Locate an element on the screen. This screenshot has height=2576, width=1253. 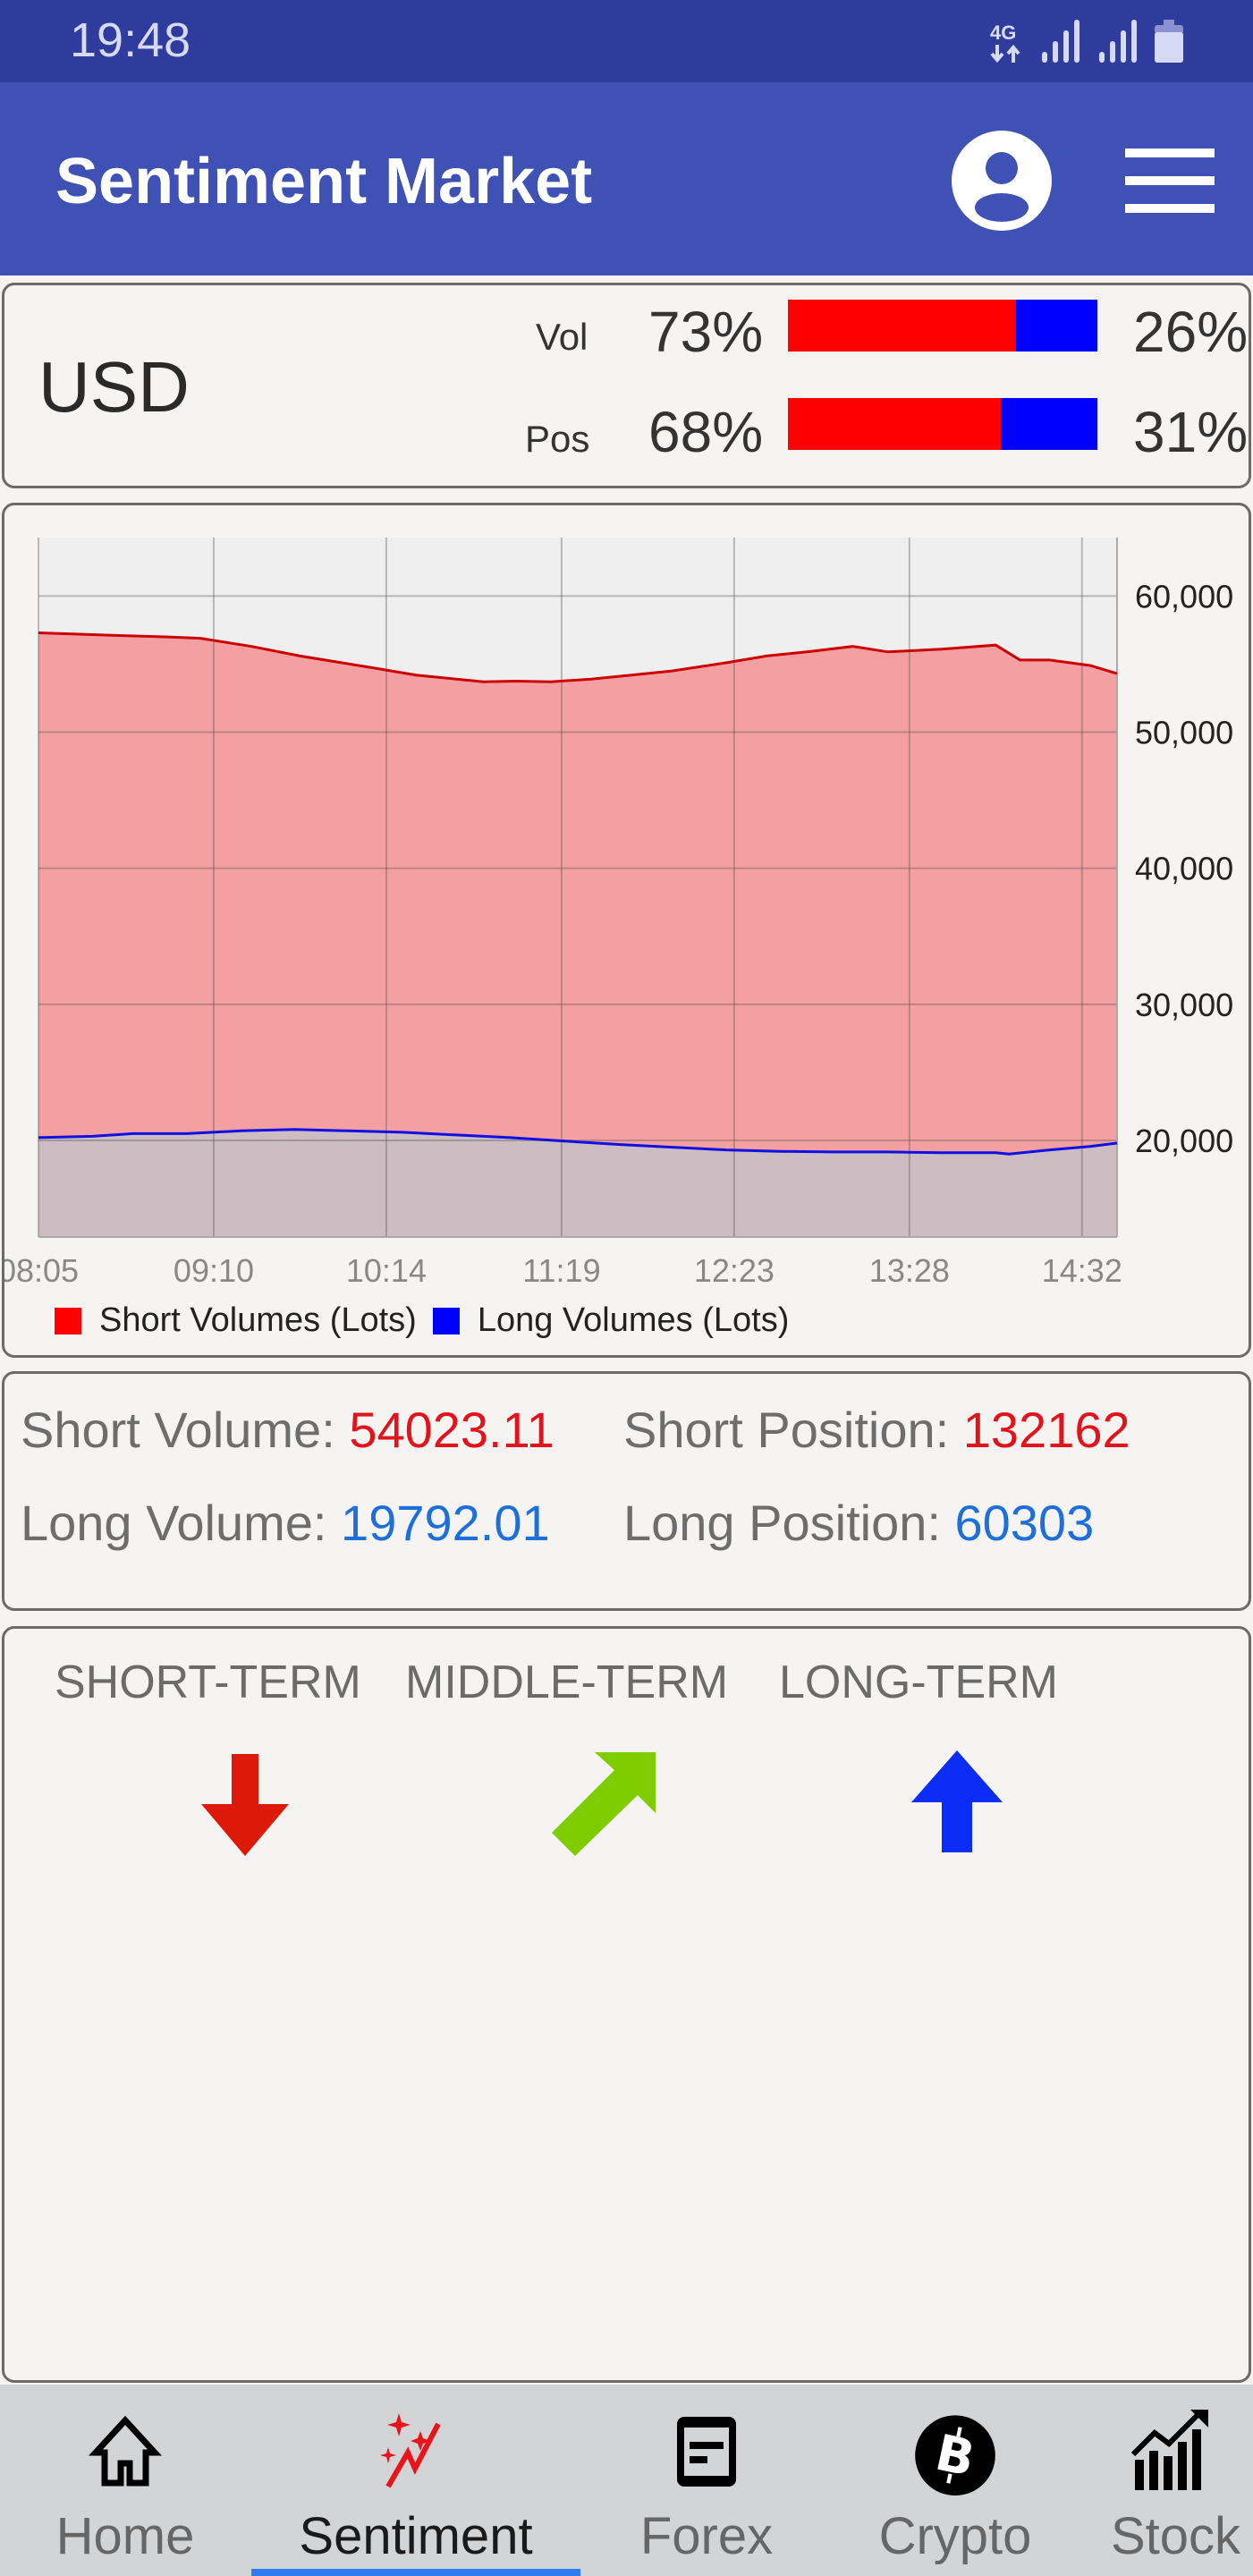
long-volume-value: 19792.01 is located at coordinates (445, 1523).